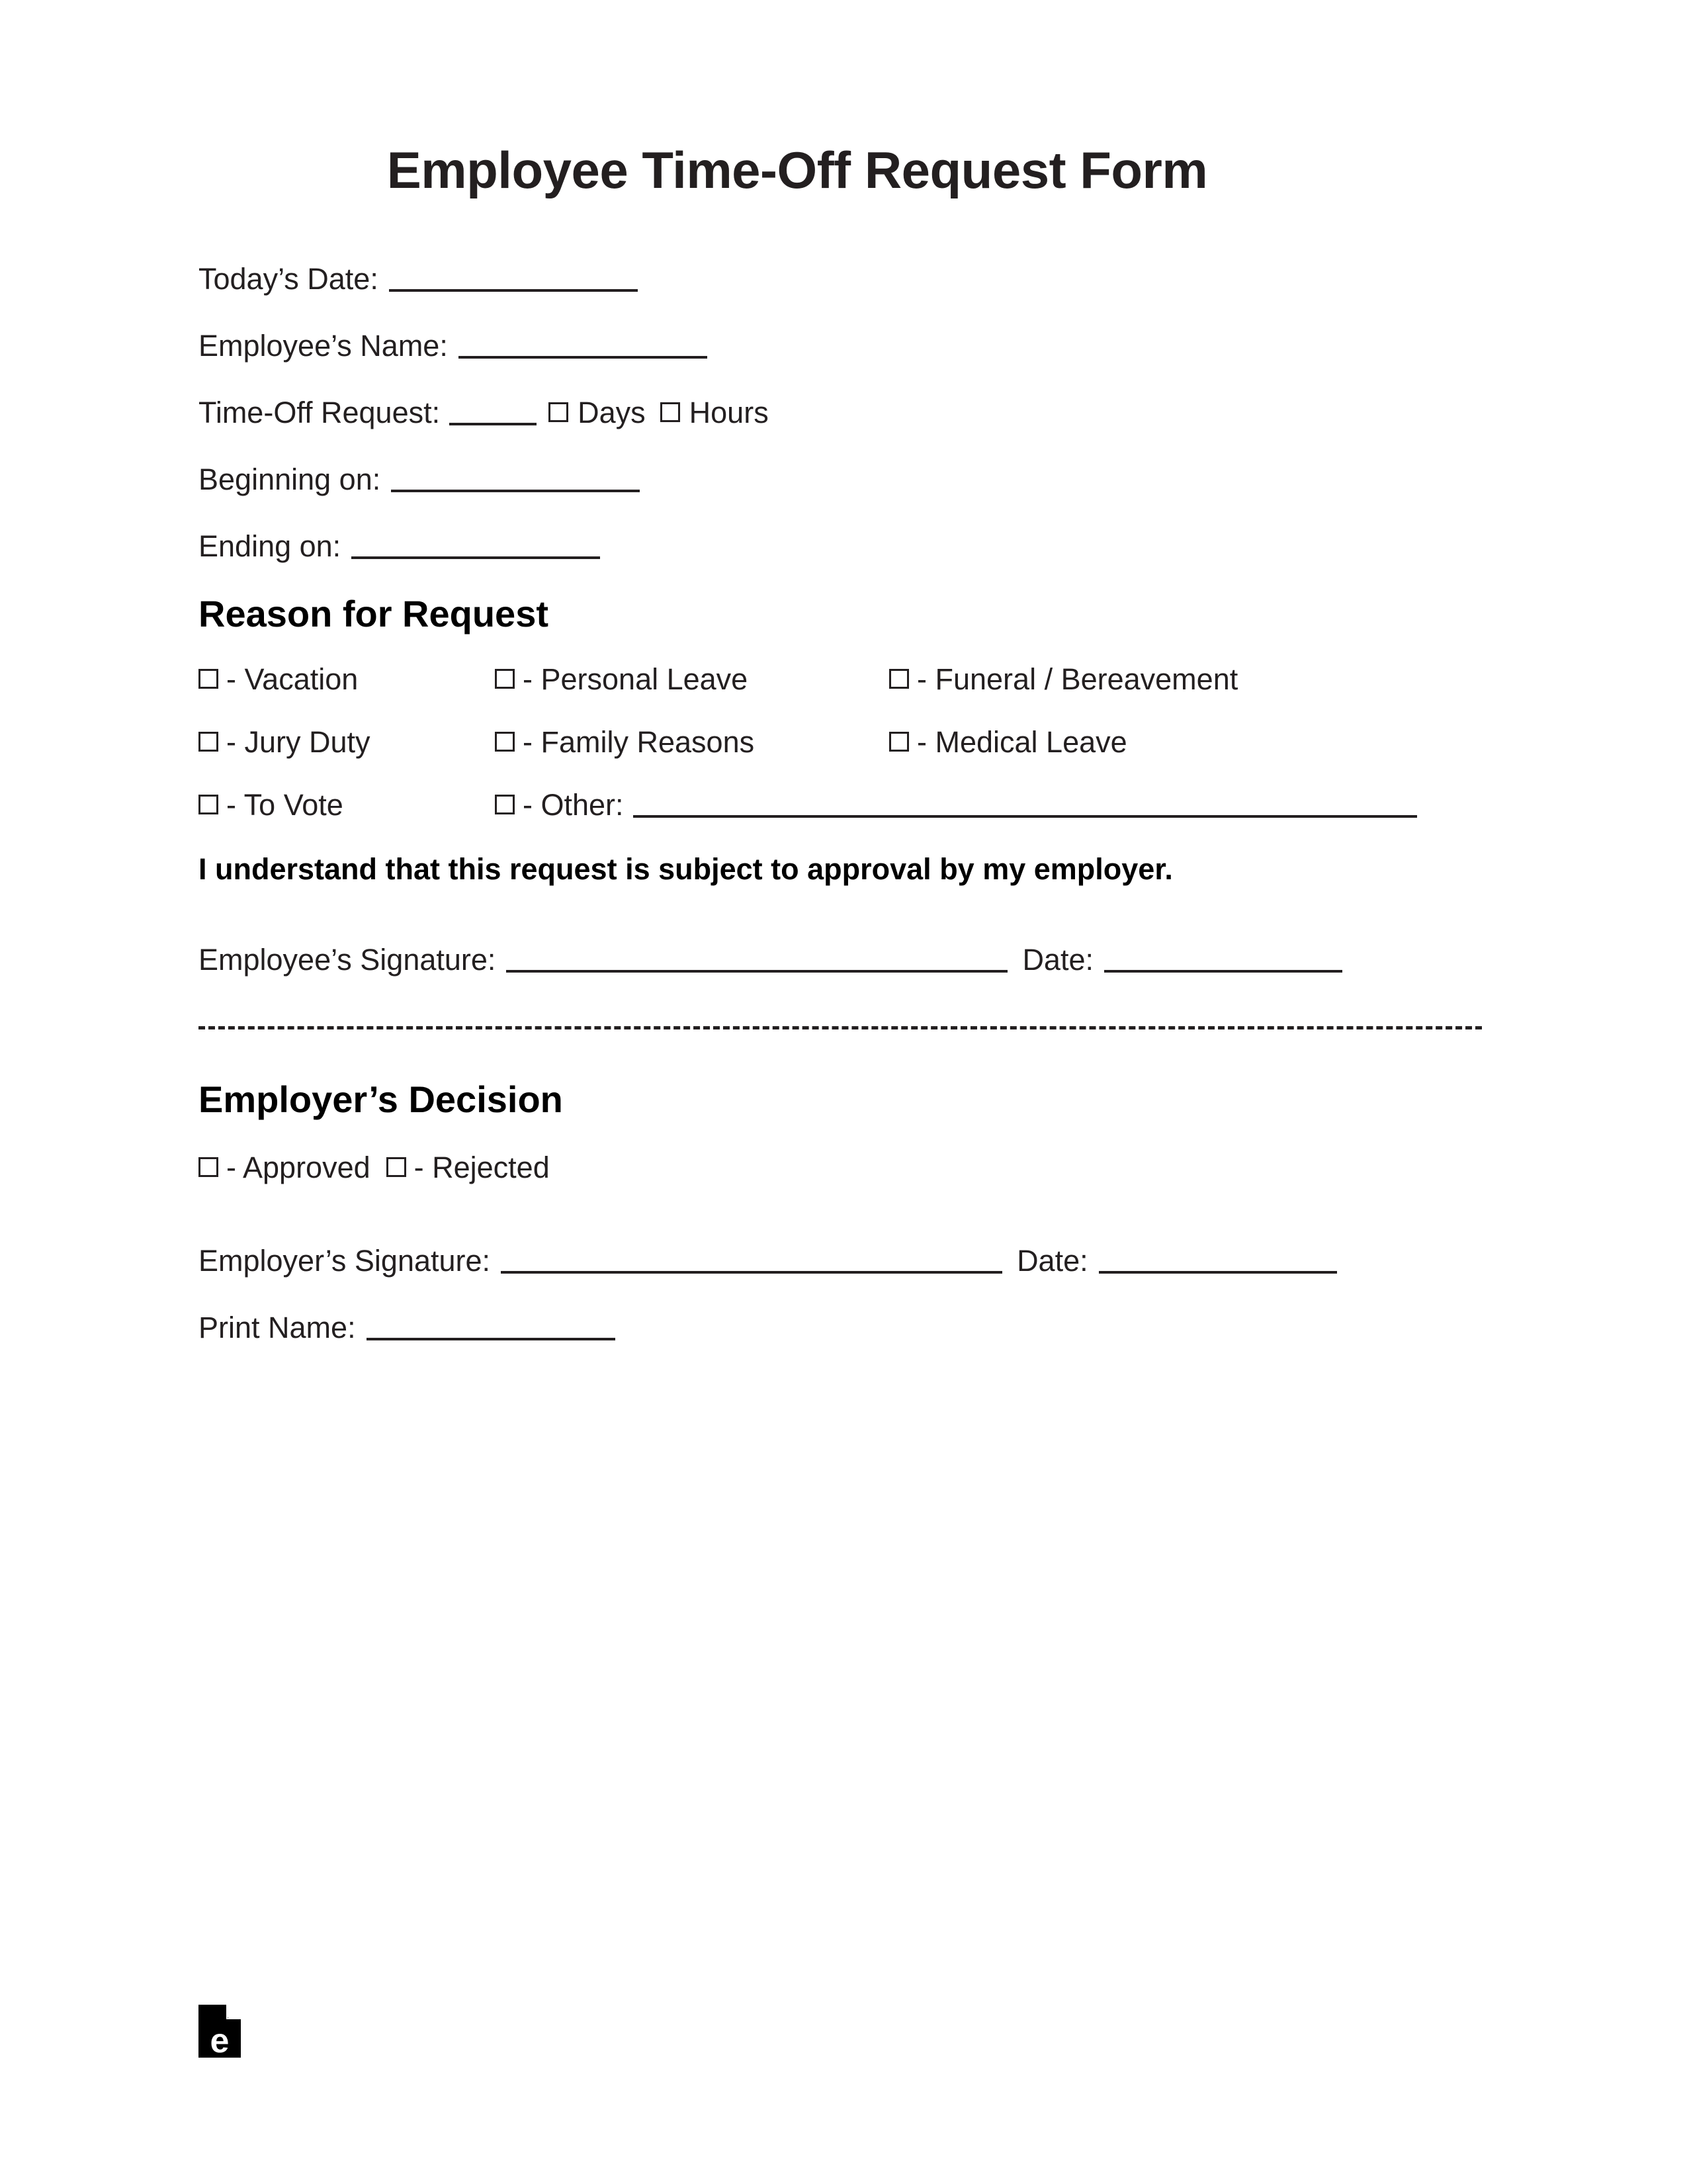 This screenshot has height=2184, width=1687. What do you see at coordinates (1024, 816) in the screenshot?
I see `other-reason-input` at bounding box center [1024, 816].